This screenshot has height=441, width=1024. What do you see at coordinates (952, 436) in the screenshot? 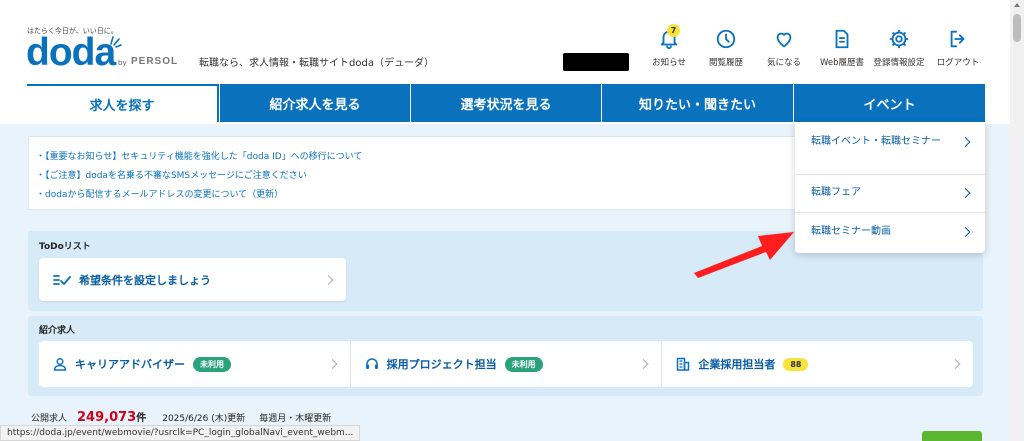
I see `green-button-partial` at bounding box center [952, 436].